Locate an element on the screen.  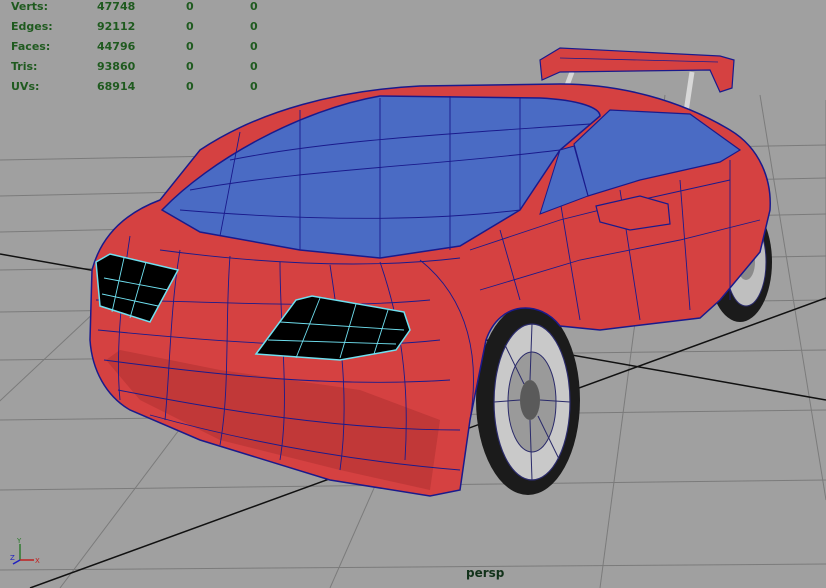
axis-label-y: Y is located at coordinates (19, 541).